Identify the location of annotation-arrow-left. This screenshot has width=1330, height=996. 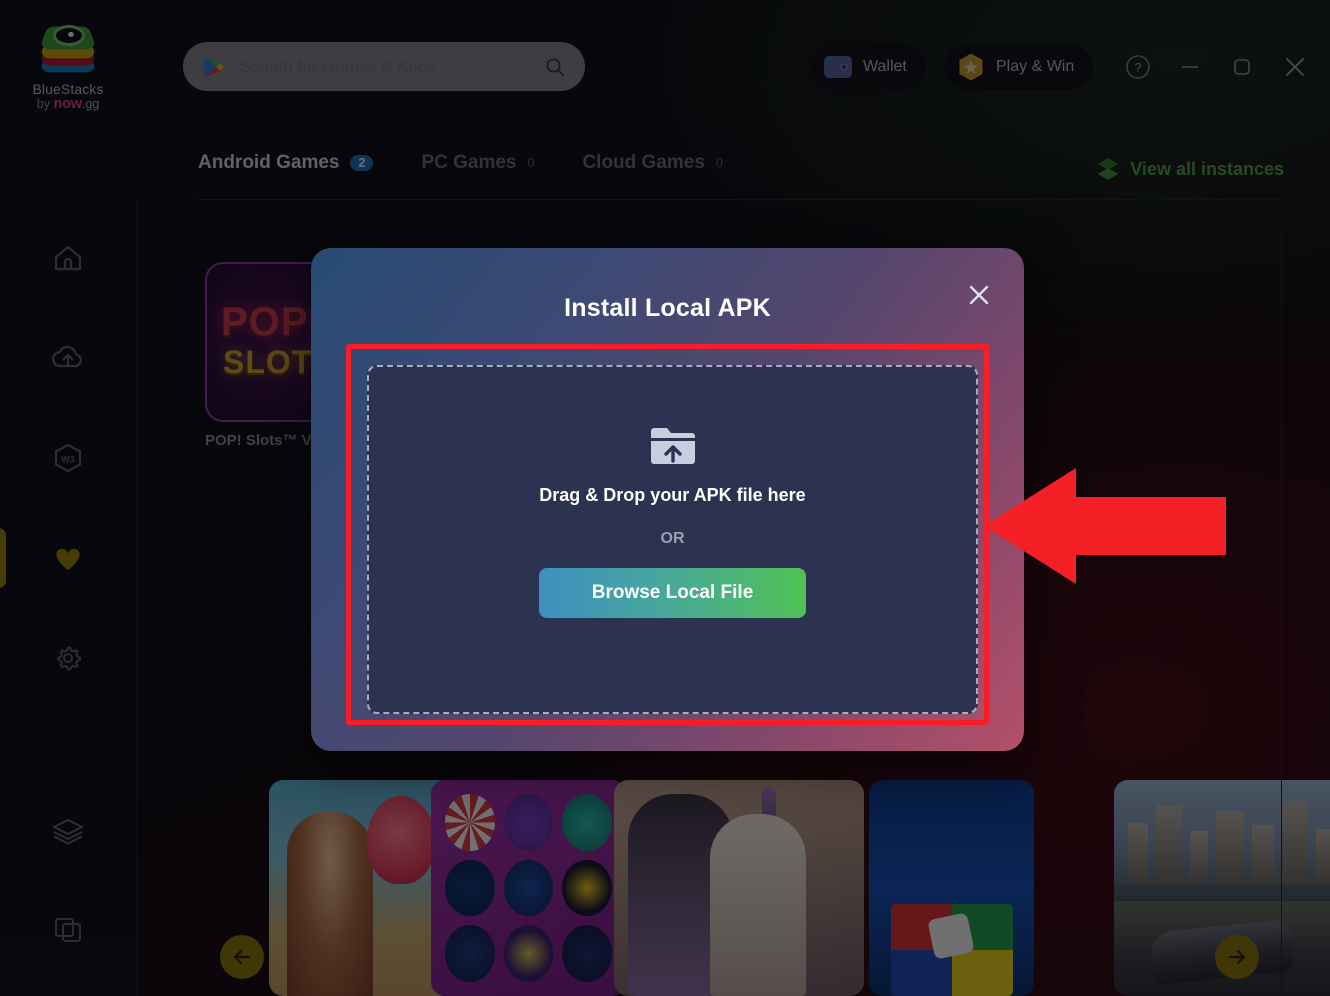
(1105, 526).